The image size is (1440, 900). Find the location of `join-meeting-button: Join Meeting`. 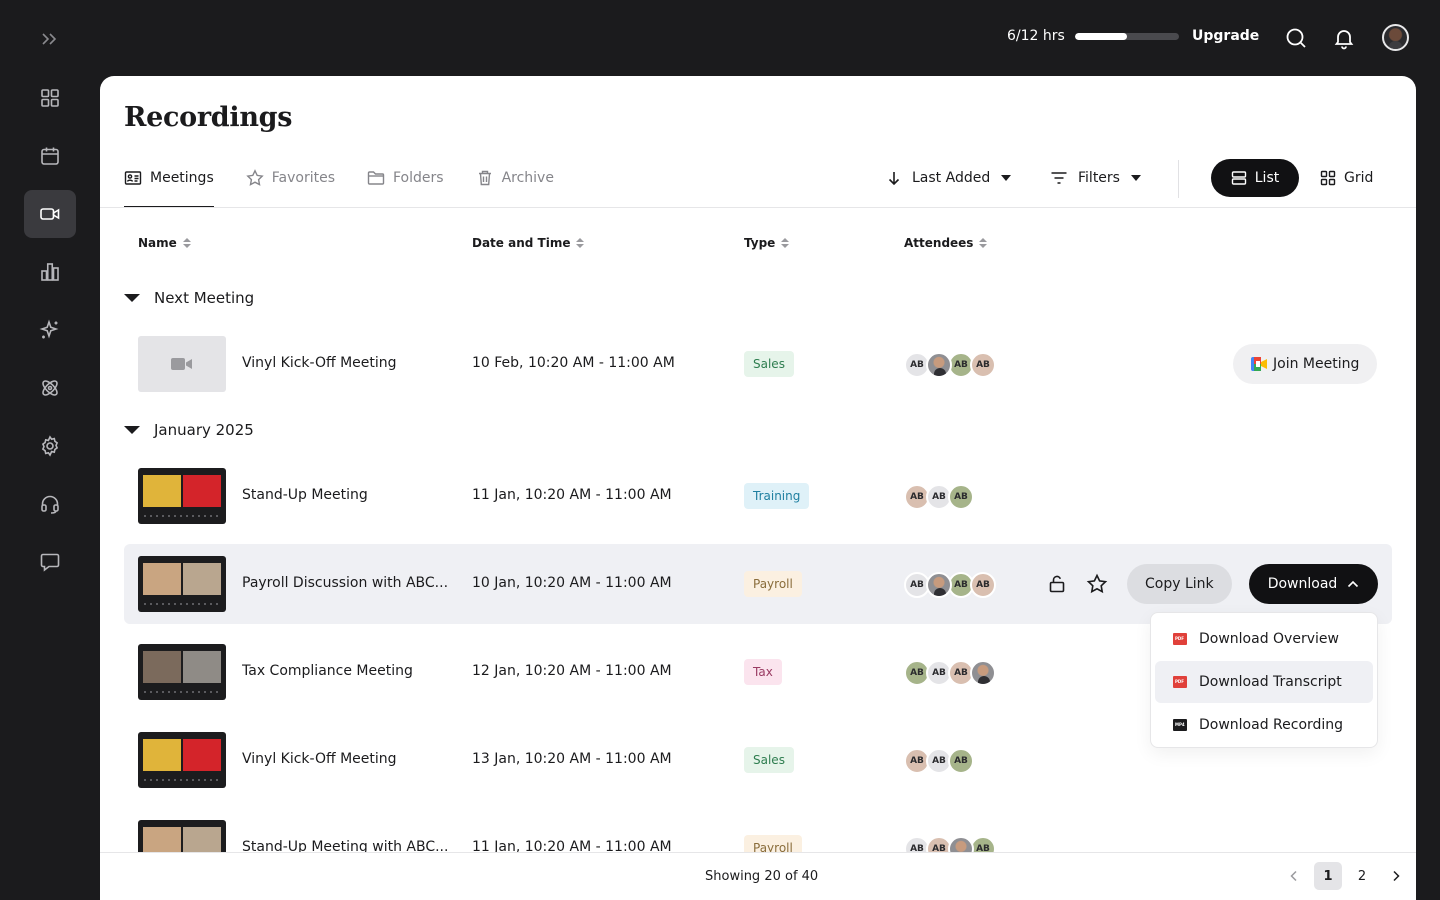

join-meeting-button: Join Meeting is located at coordinates (1305, 364).